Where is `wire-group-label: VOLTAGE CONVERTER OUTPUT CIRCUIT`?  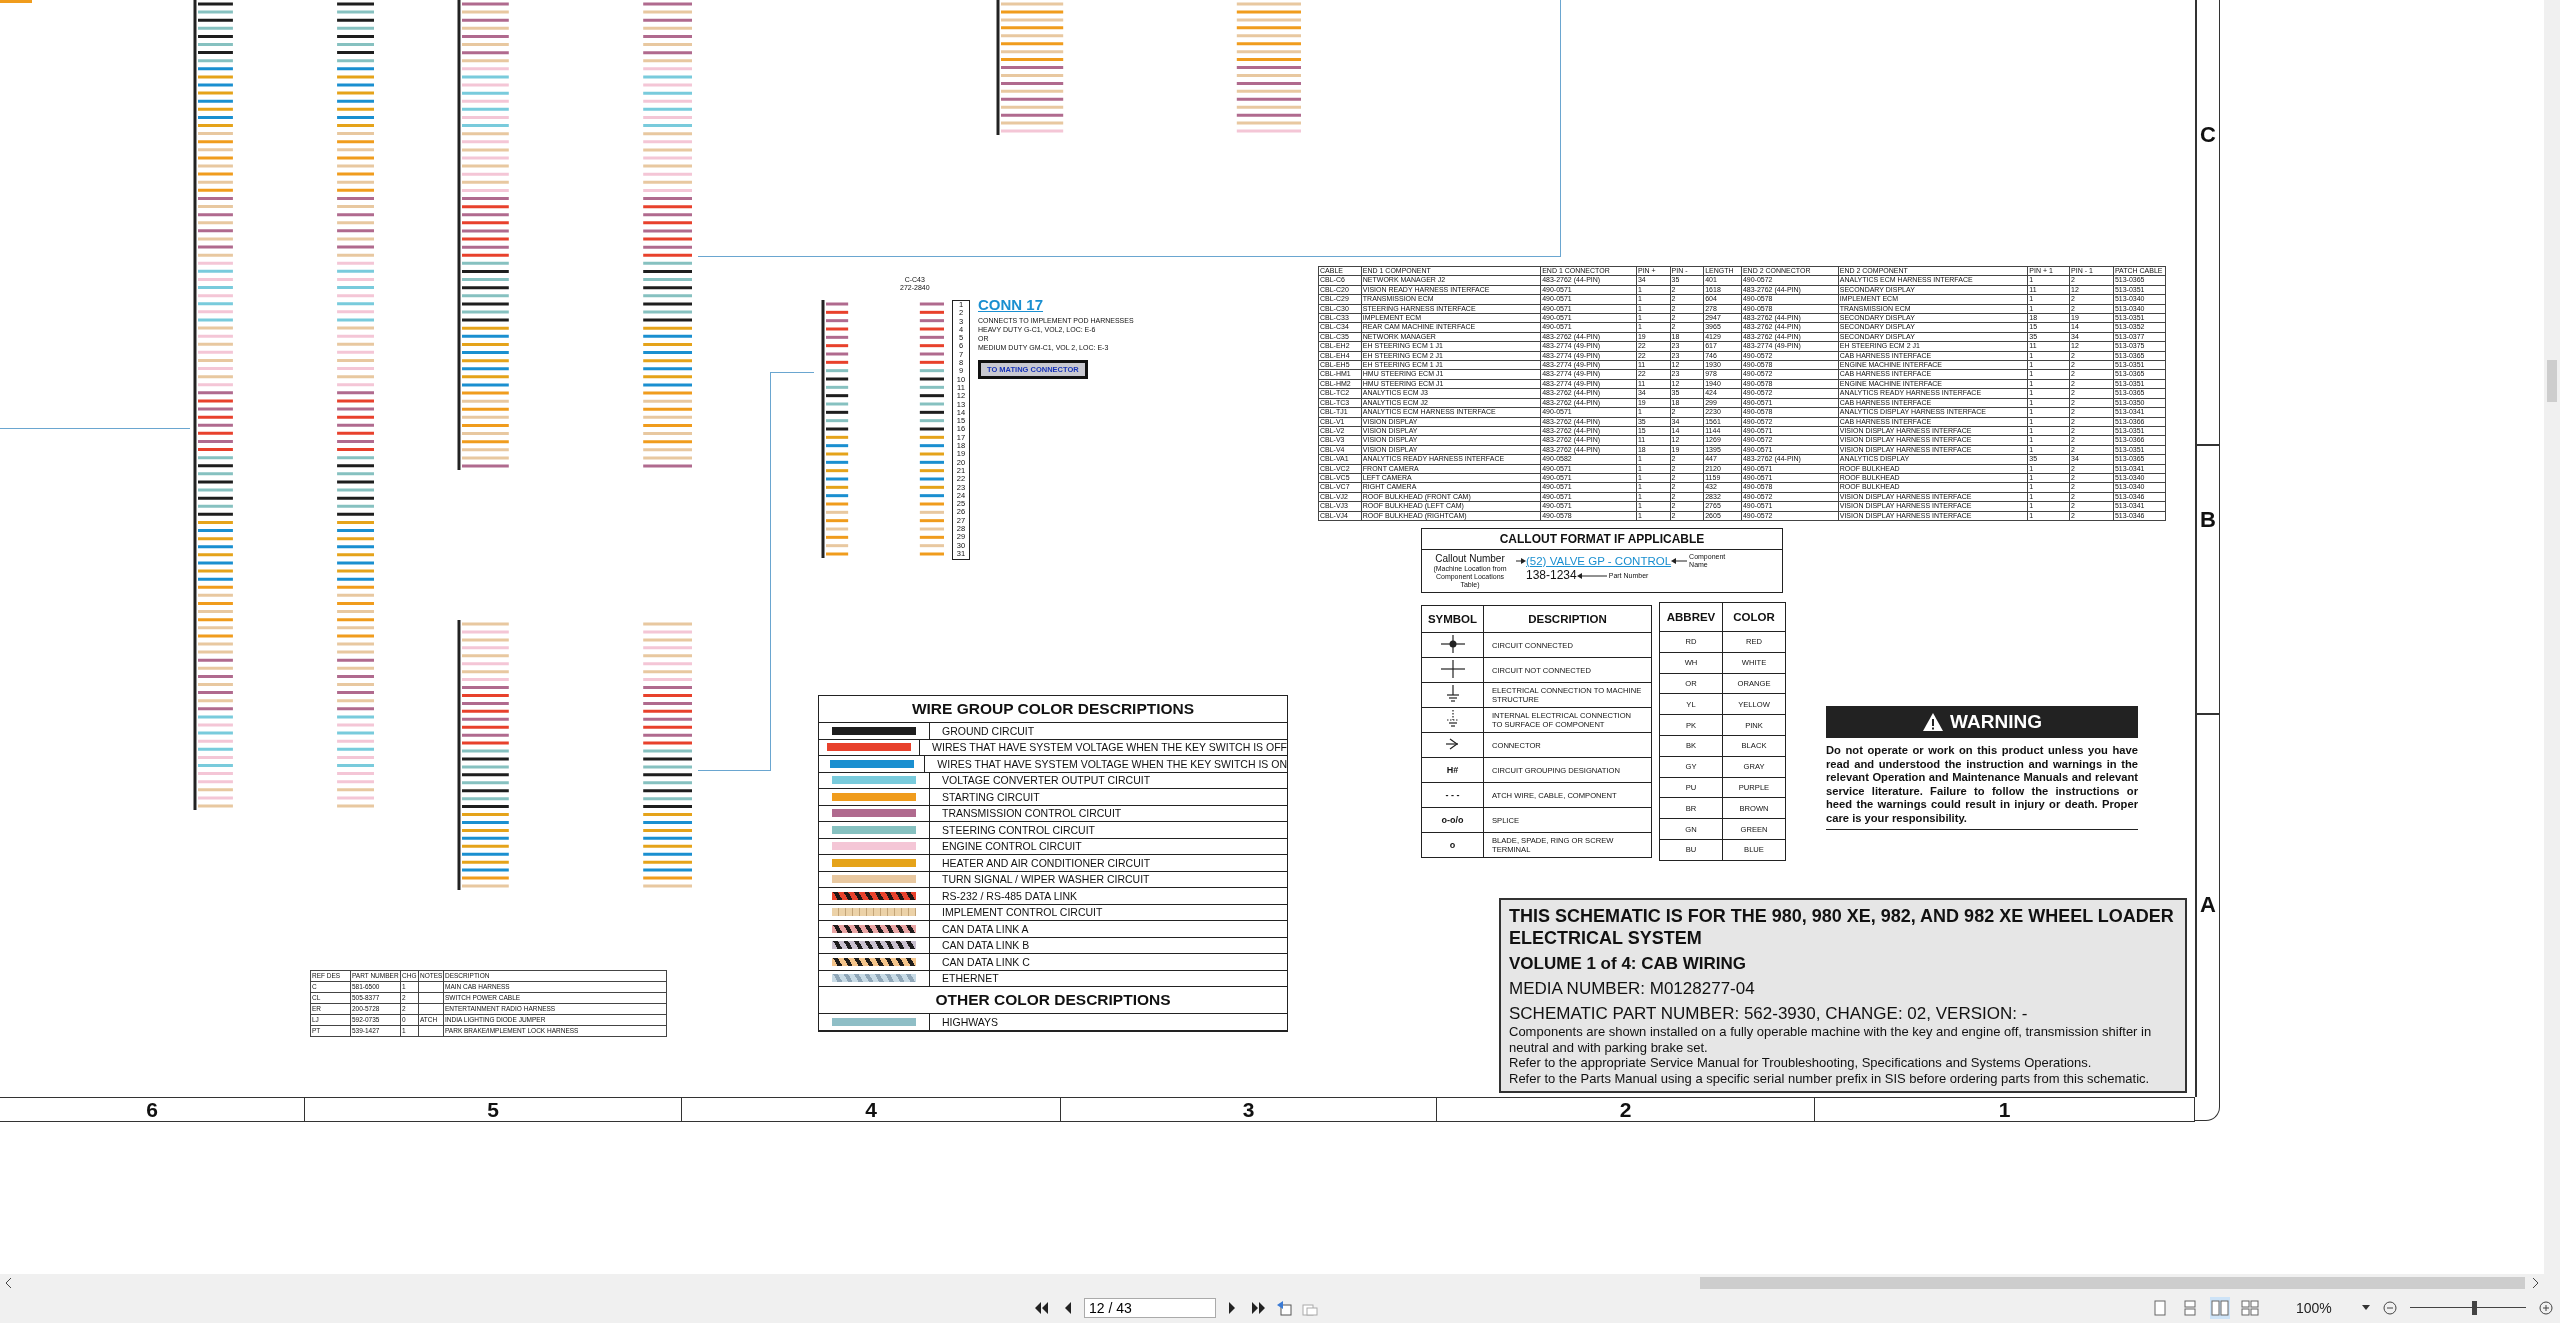 wire-group-label: VOLTAGE CONVERTER OUTPUT CIRCUIT is located at coordinates (1046, 780).